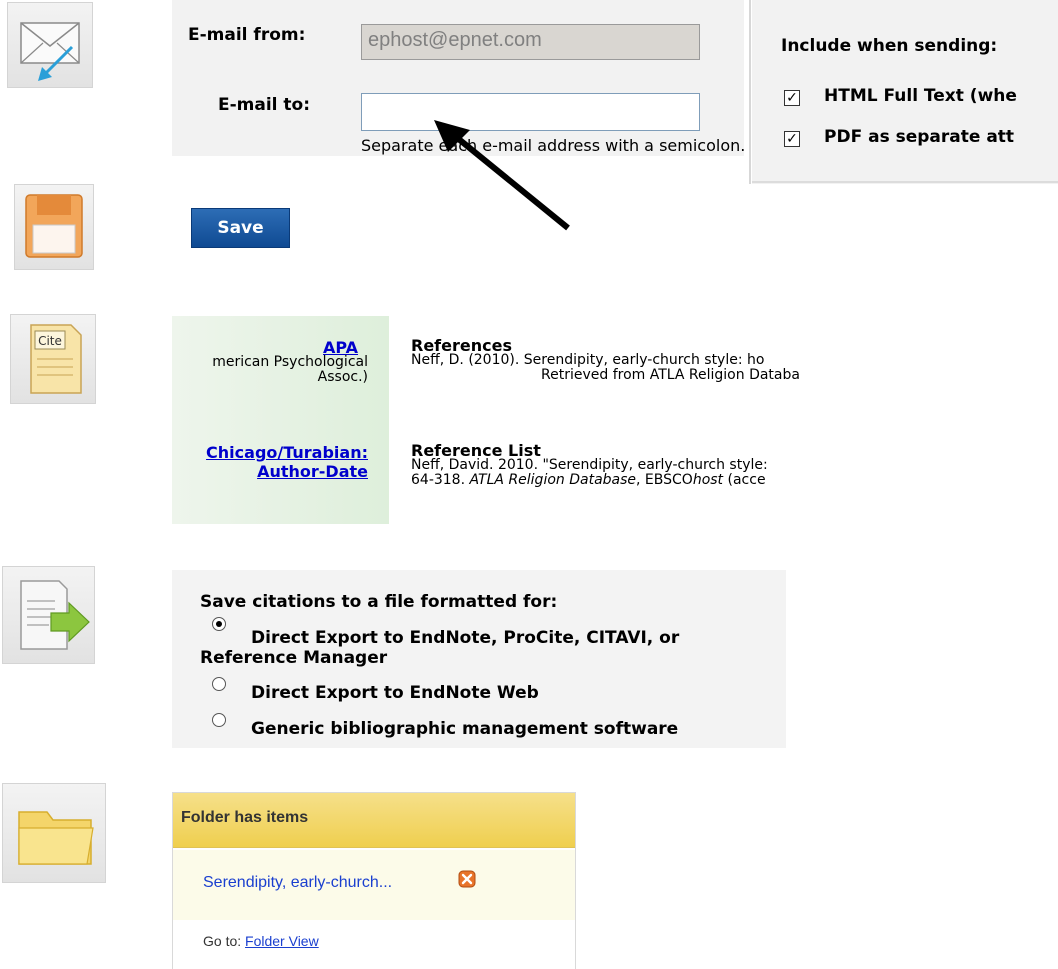 This screenshot has width=1058, height=969. Describe the element at coordinates (264, 105) in the screenshot. I see `email-to-label: E-mail to:` at that location.